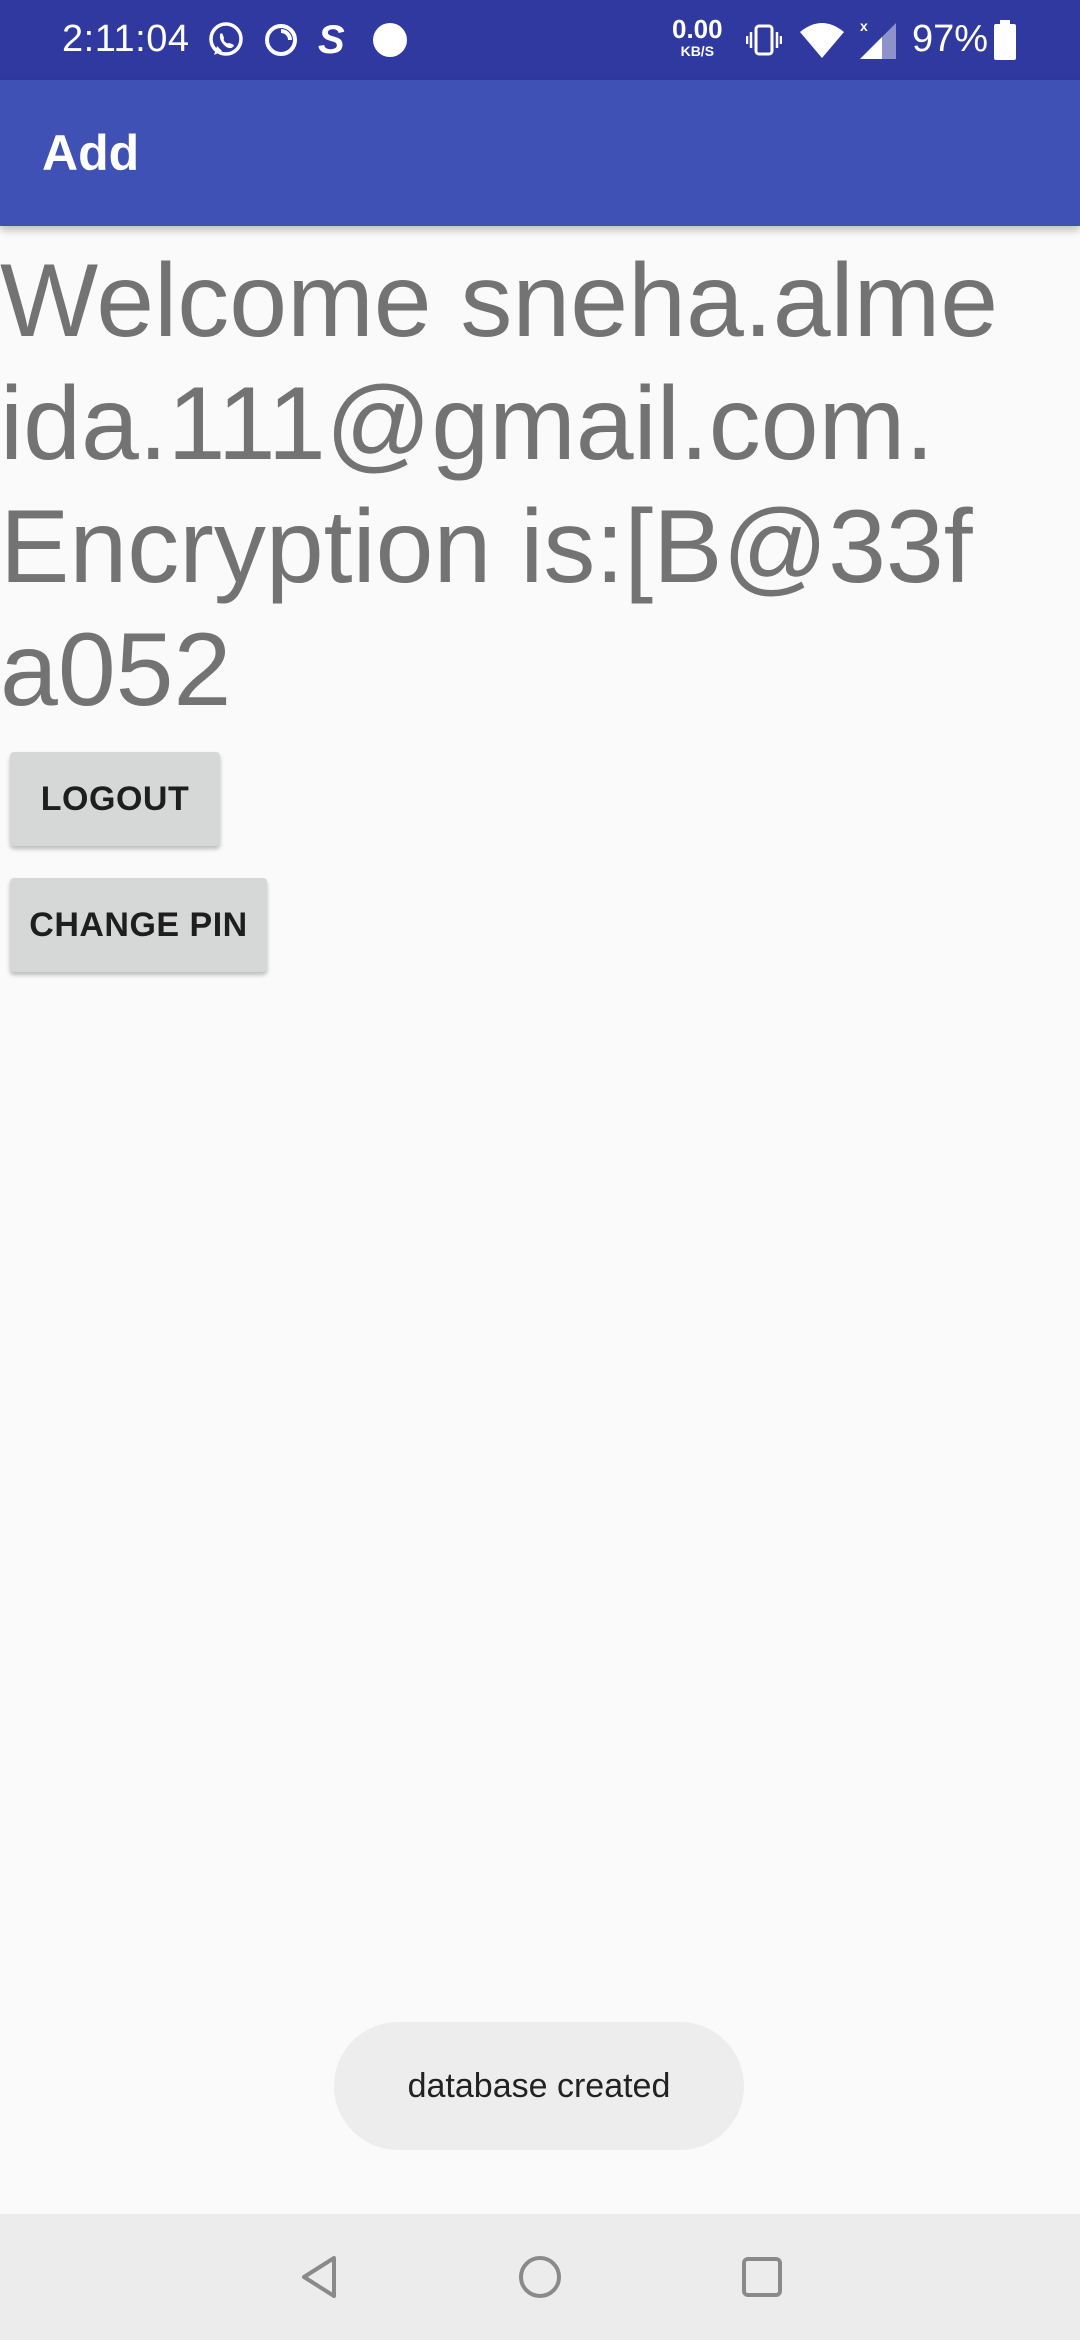 Image resolution: width=1080 pixels, height=2340 pixels. What do you see at coordinates (390, 40) in the screenshot?
I see `dot-icon` at bounding box center [390, 40].